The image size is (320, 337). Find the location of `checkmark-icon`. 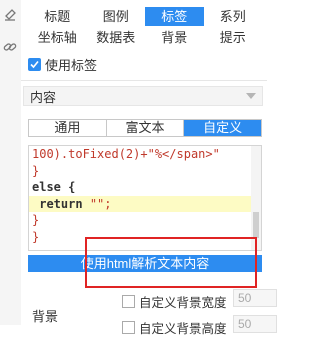

checkmark-icon is located at coordinates (34, 64).